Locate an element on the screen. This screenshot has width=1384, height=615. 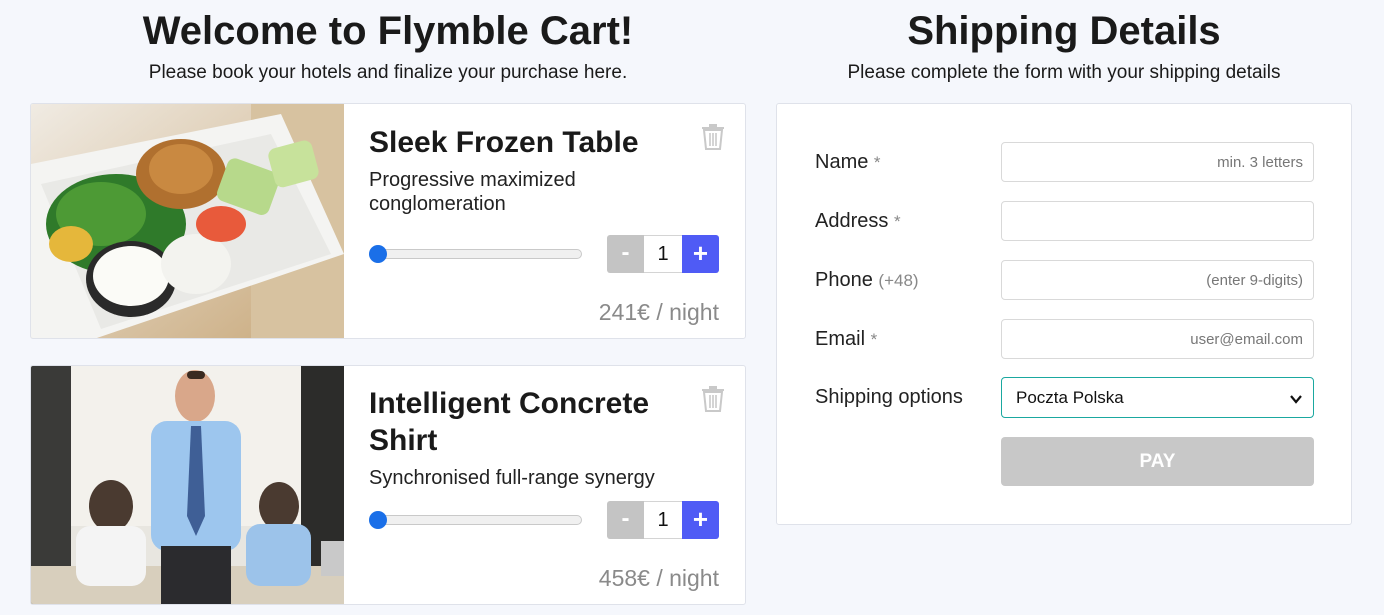
pay-button: PAY is located at coordinates (1157, 461).